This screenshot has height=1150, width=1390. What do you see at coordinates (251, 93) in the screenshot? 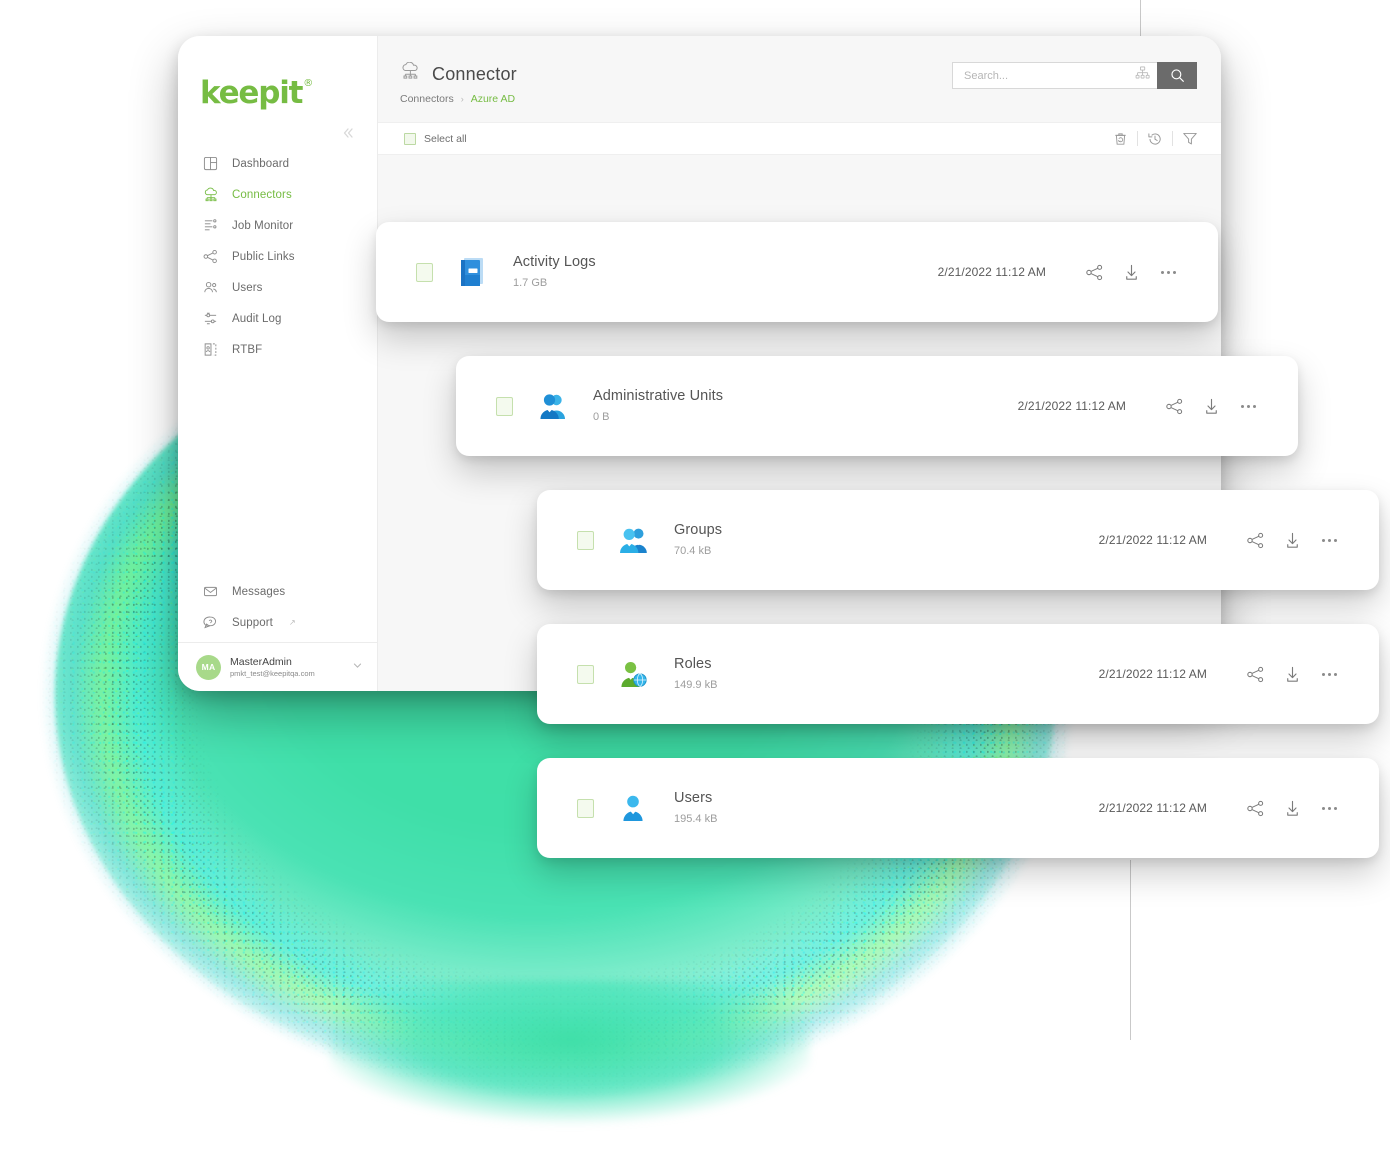
I see `logo-wordmark: keepit` at bounding box center [251, 93].